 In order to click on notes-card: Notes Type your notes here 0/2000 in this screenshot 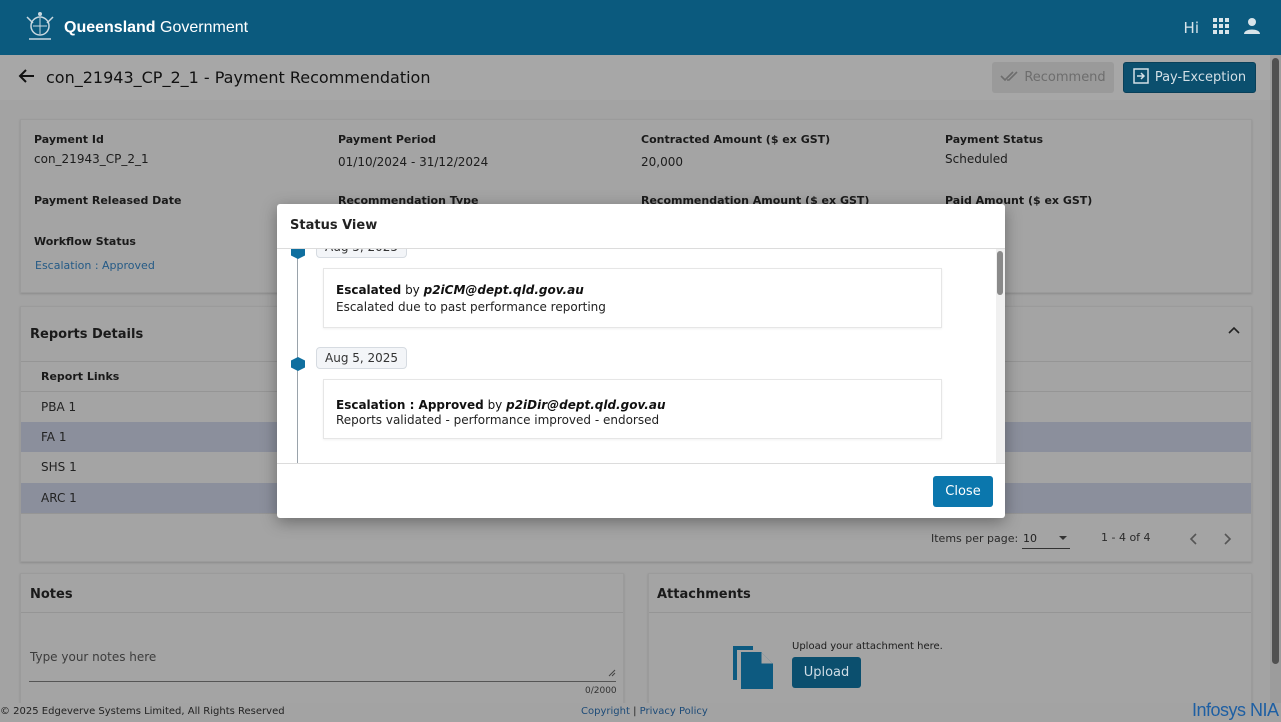, I will do `click(322, 643)`.